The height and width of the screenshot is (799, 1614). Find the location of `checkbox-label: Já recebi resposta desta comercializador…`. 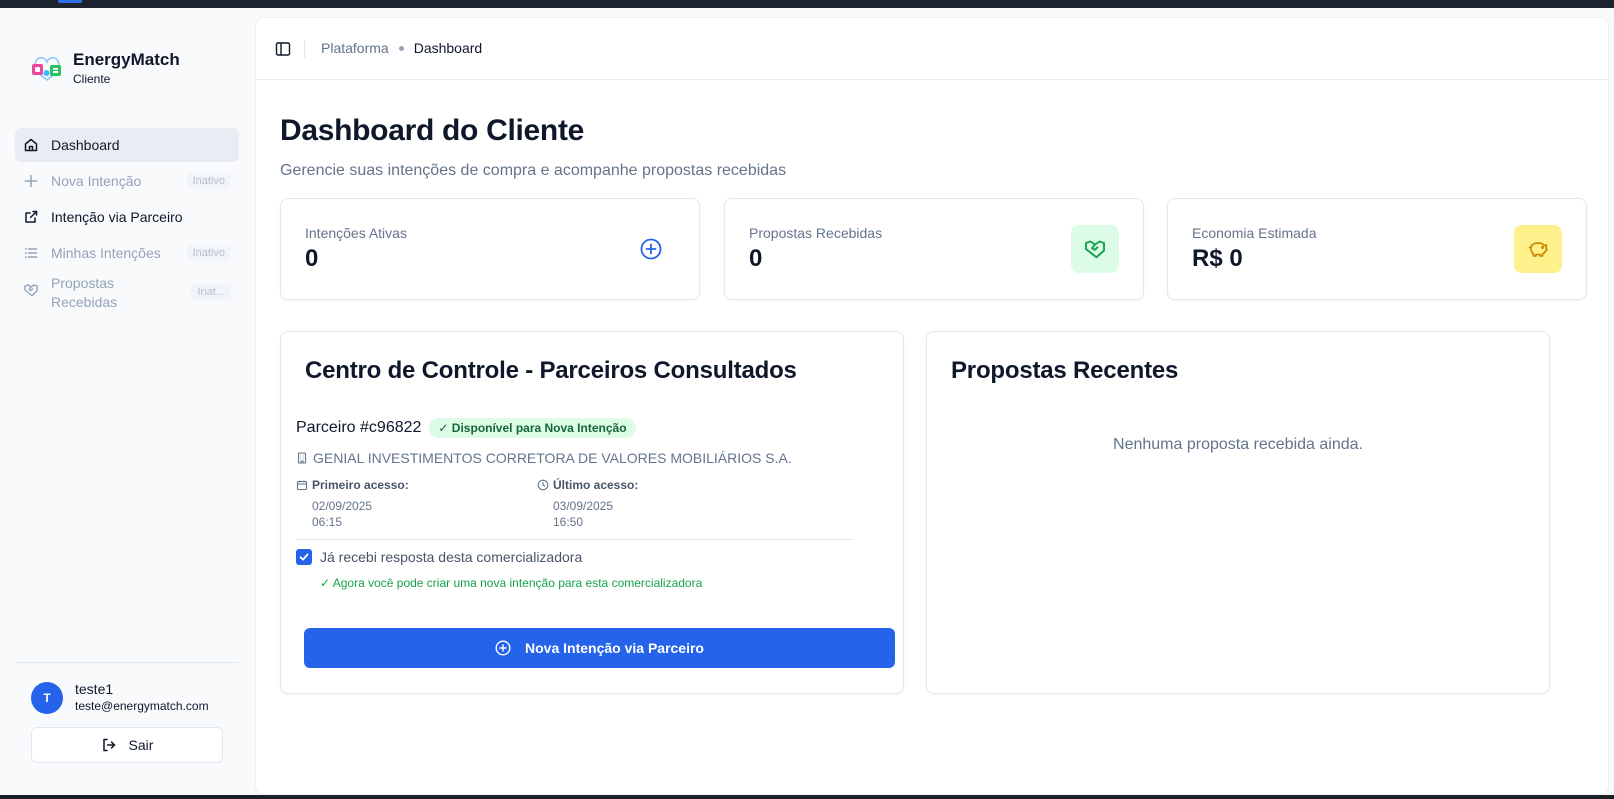

checkbox-label: Já recebi resposta desta comercializador… is located at coordinates (451, 557).